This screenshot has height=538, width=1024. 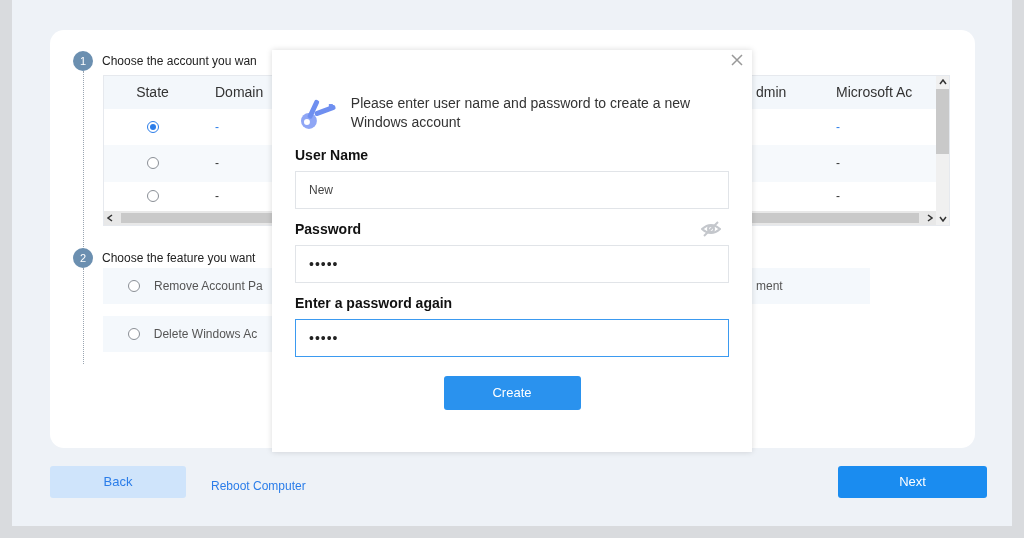 I want to click on scroll-up-icon, so click(x=942, y=82).